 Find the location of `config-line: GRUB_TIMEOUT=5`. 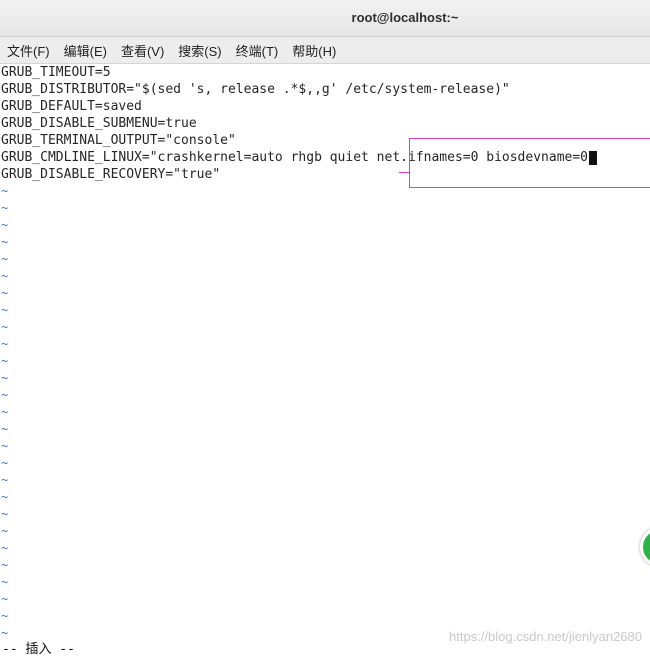

config-line: GRUB_TIMEOUT=5 is located at coordinates (56, 72).